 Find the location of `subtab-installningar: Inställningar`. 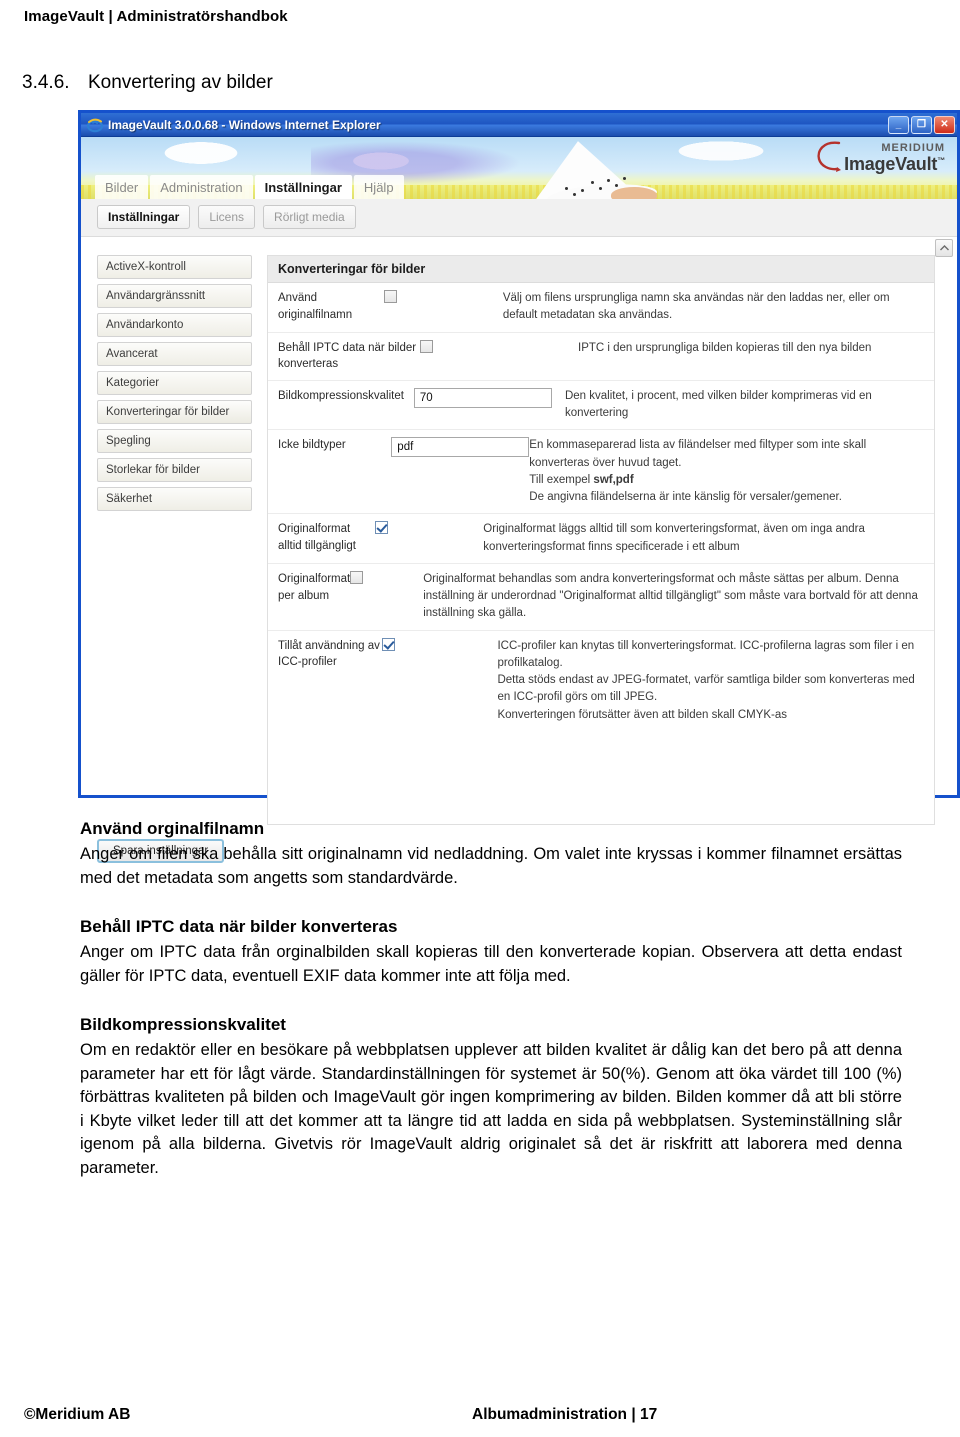

subtab-installningar: Inställningar is located at coordinates (144, 217).